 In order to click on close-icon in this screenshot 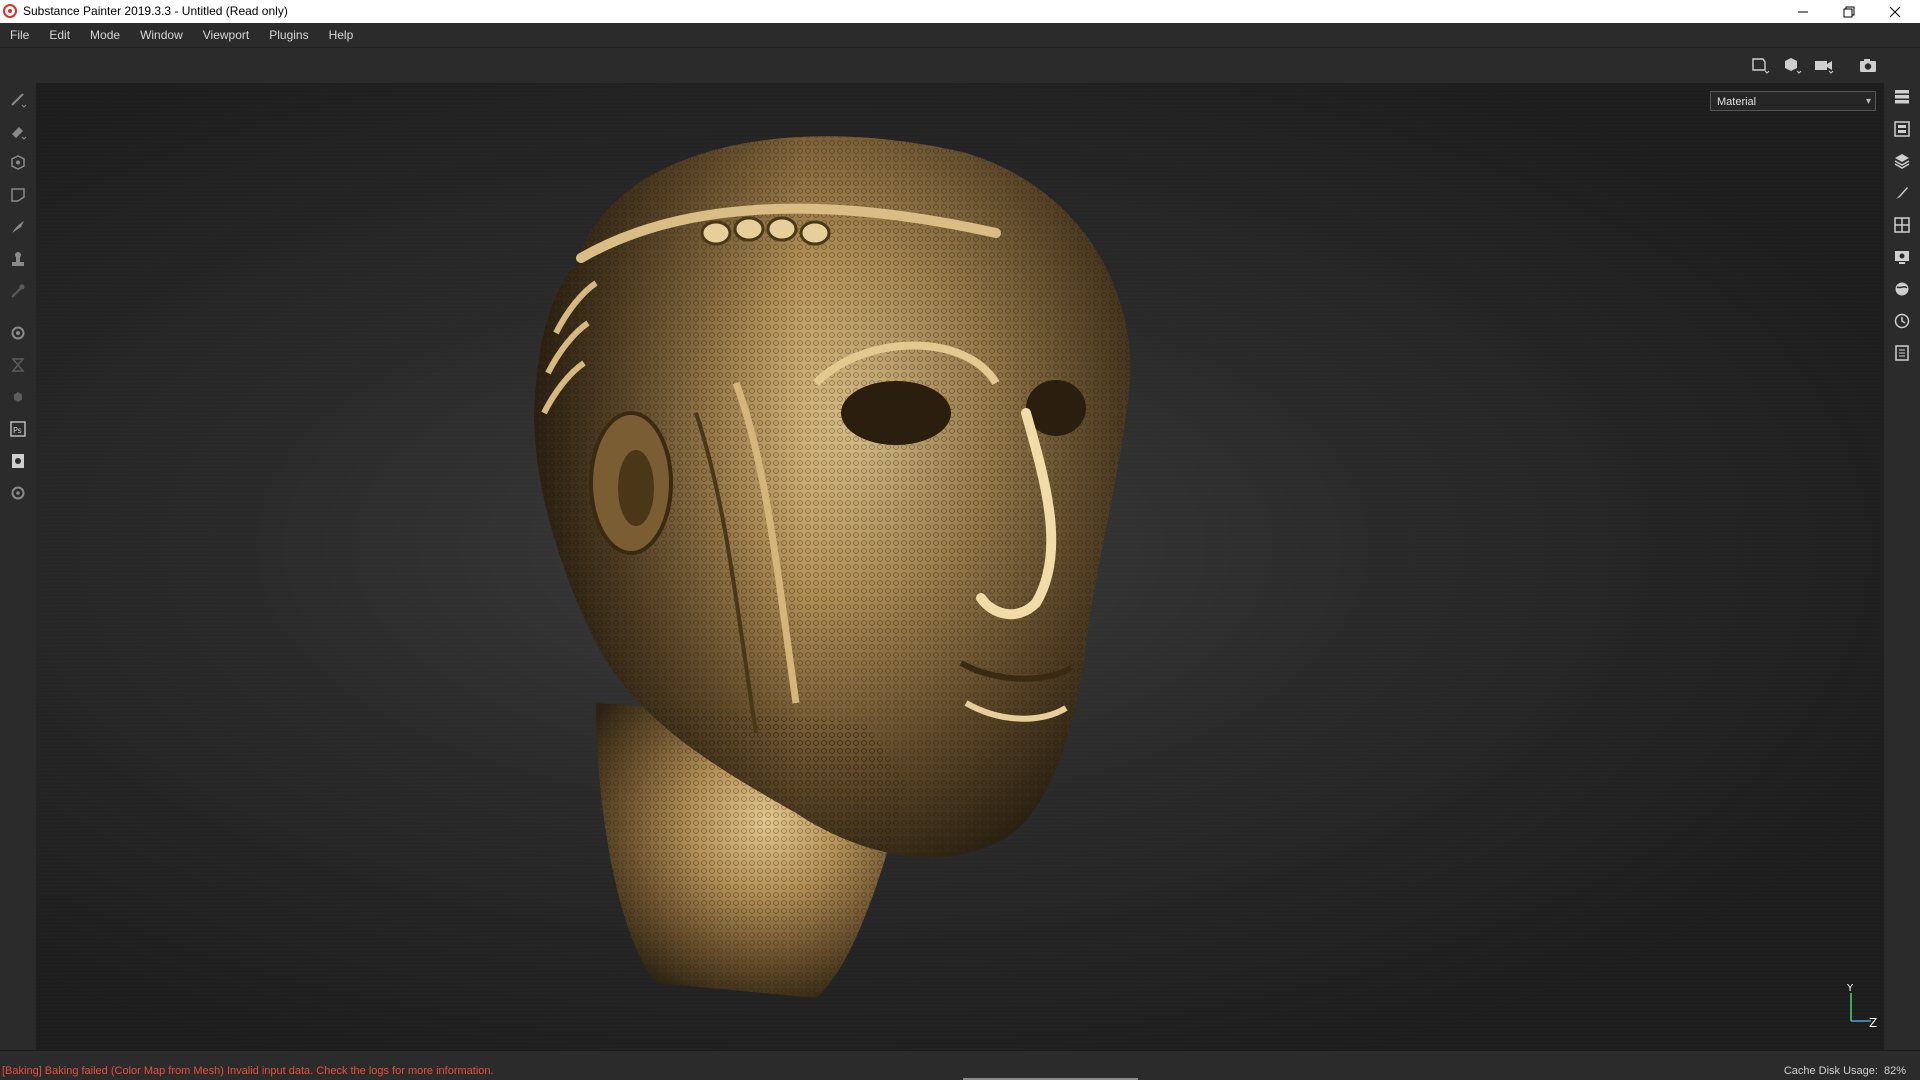, I will do `click(1895, 11)`.